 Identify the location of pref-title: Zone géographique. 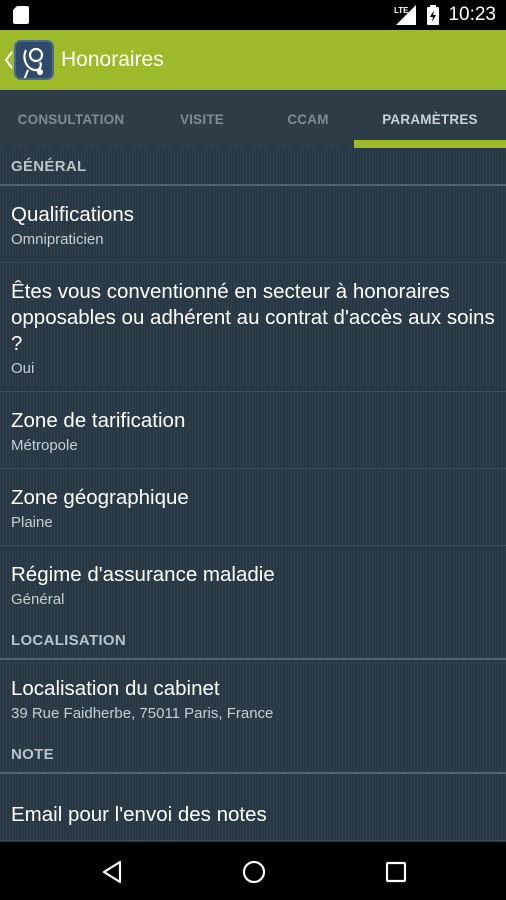
(100, 497).